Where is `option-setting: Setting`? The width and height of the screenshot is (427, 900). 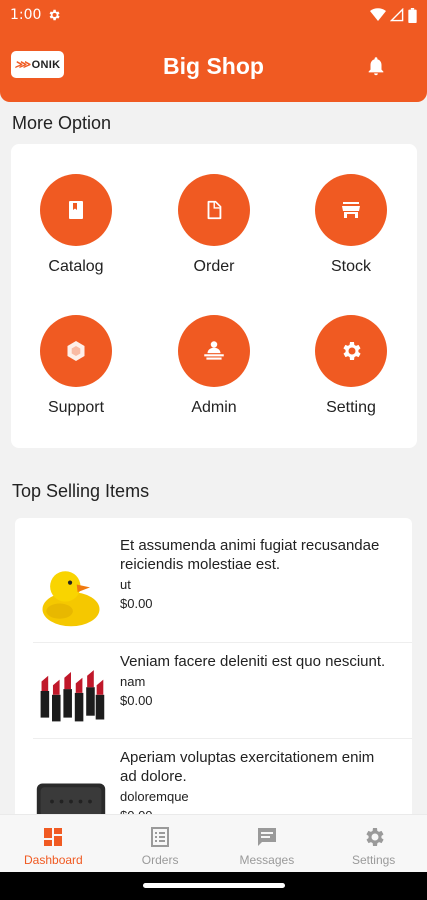
option-setting: Setting is located at coordinates (351, 366).